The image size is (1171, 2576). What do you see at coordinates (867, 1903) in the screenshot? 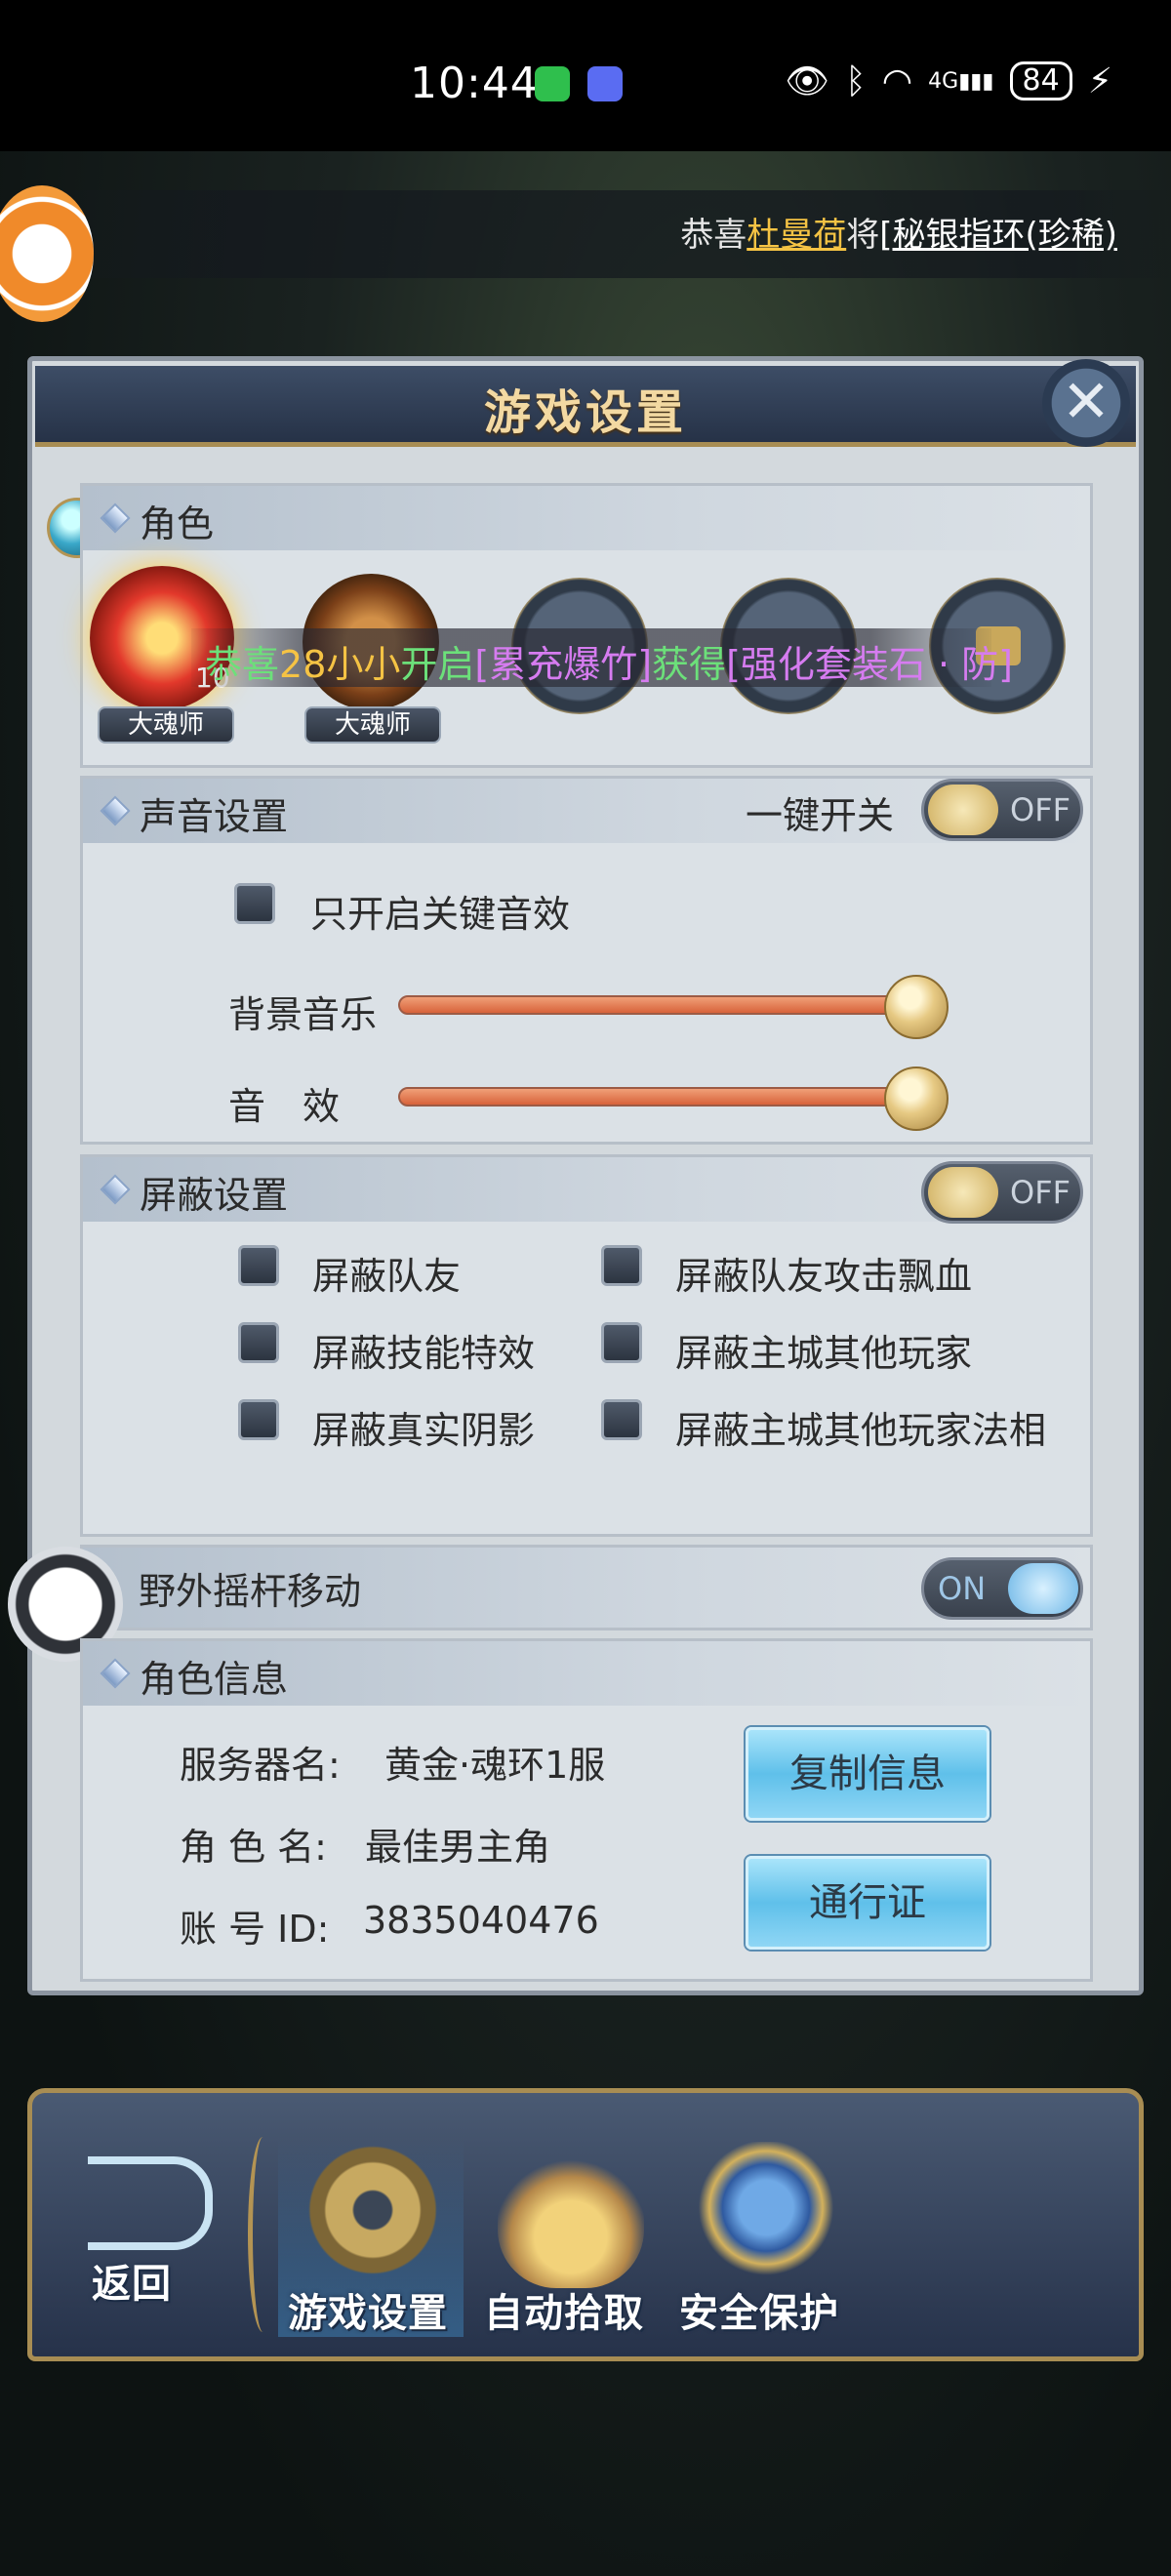
I see `pass-button: 通行证` at bounding box center [867, 1903].